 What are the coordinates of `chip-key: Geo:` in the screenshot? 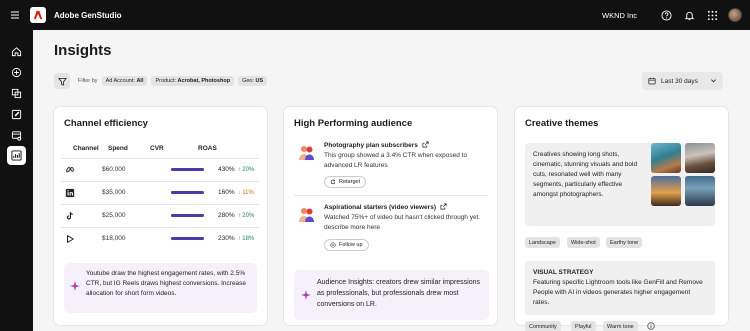 It's located at (248, 81).